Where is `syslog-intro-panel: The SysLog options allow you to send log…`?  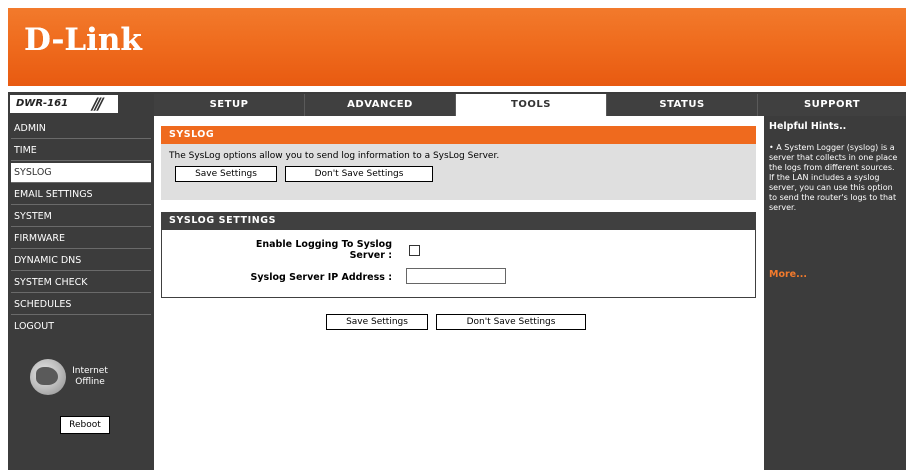
syslog-intro-panel: The SysLog options allow you to send log… is located at coordinates (458, 172).